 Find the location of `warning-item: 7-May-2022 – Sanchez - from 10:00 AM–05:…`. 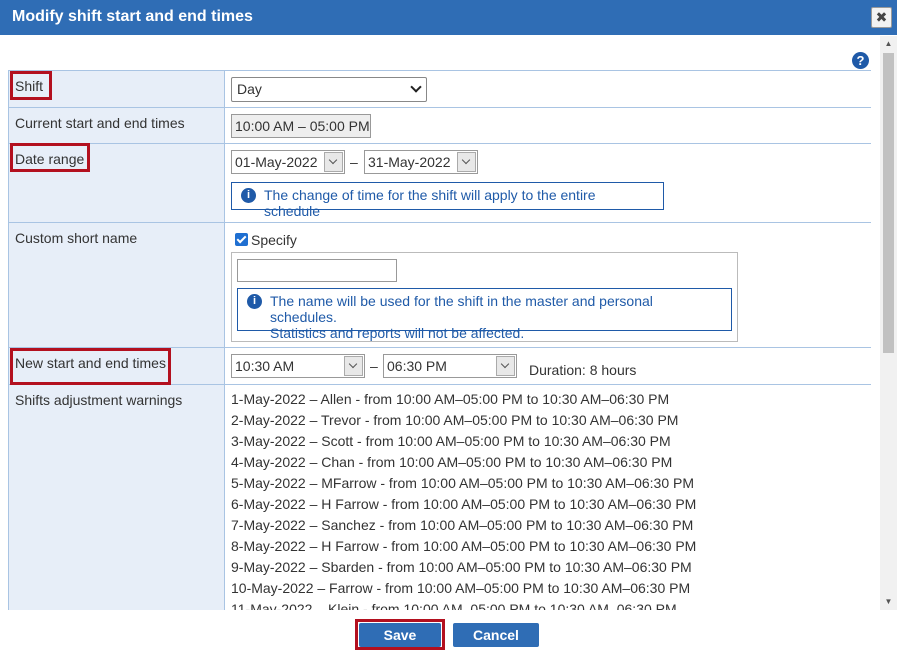

warning-item: 7-May-2022 – Sanchez - from 10:00 AM–05:… is located at coordinates (462, 525).